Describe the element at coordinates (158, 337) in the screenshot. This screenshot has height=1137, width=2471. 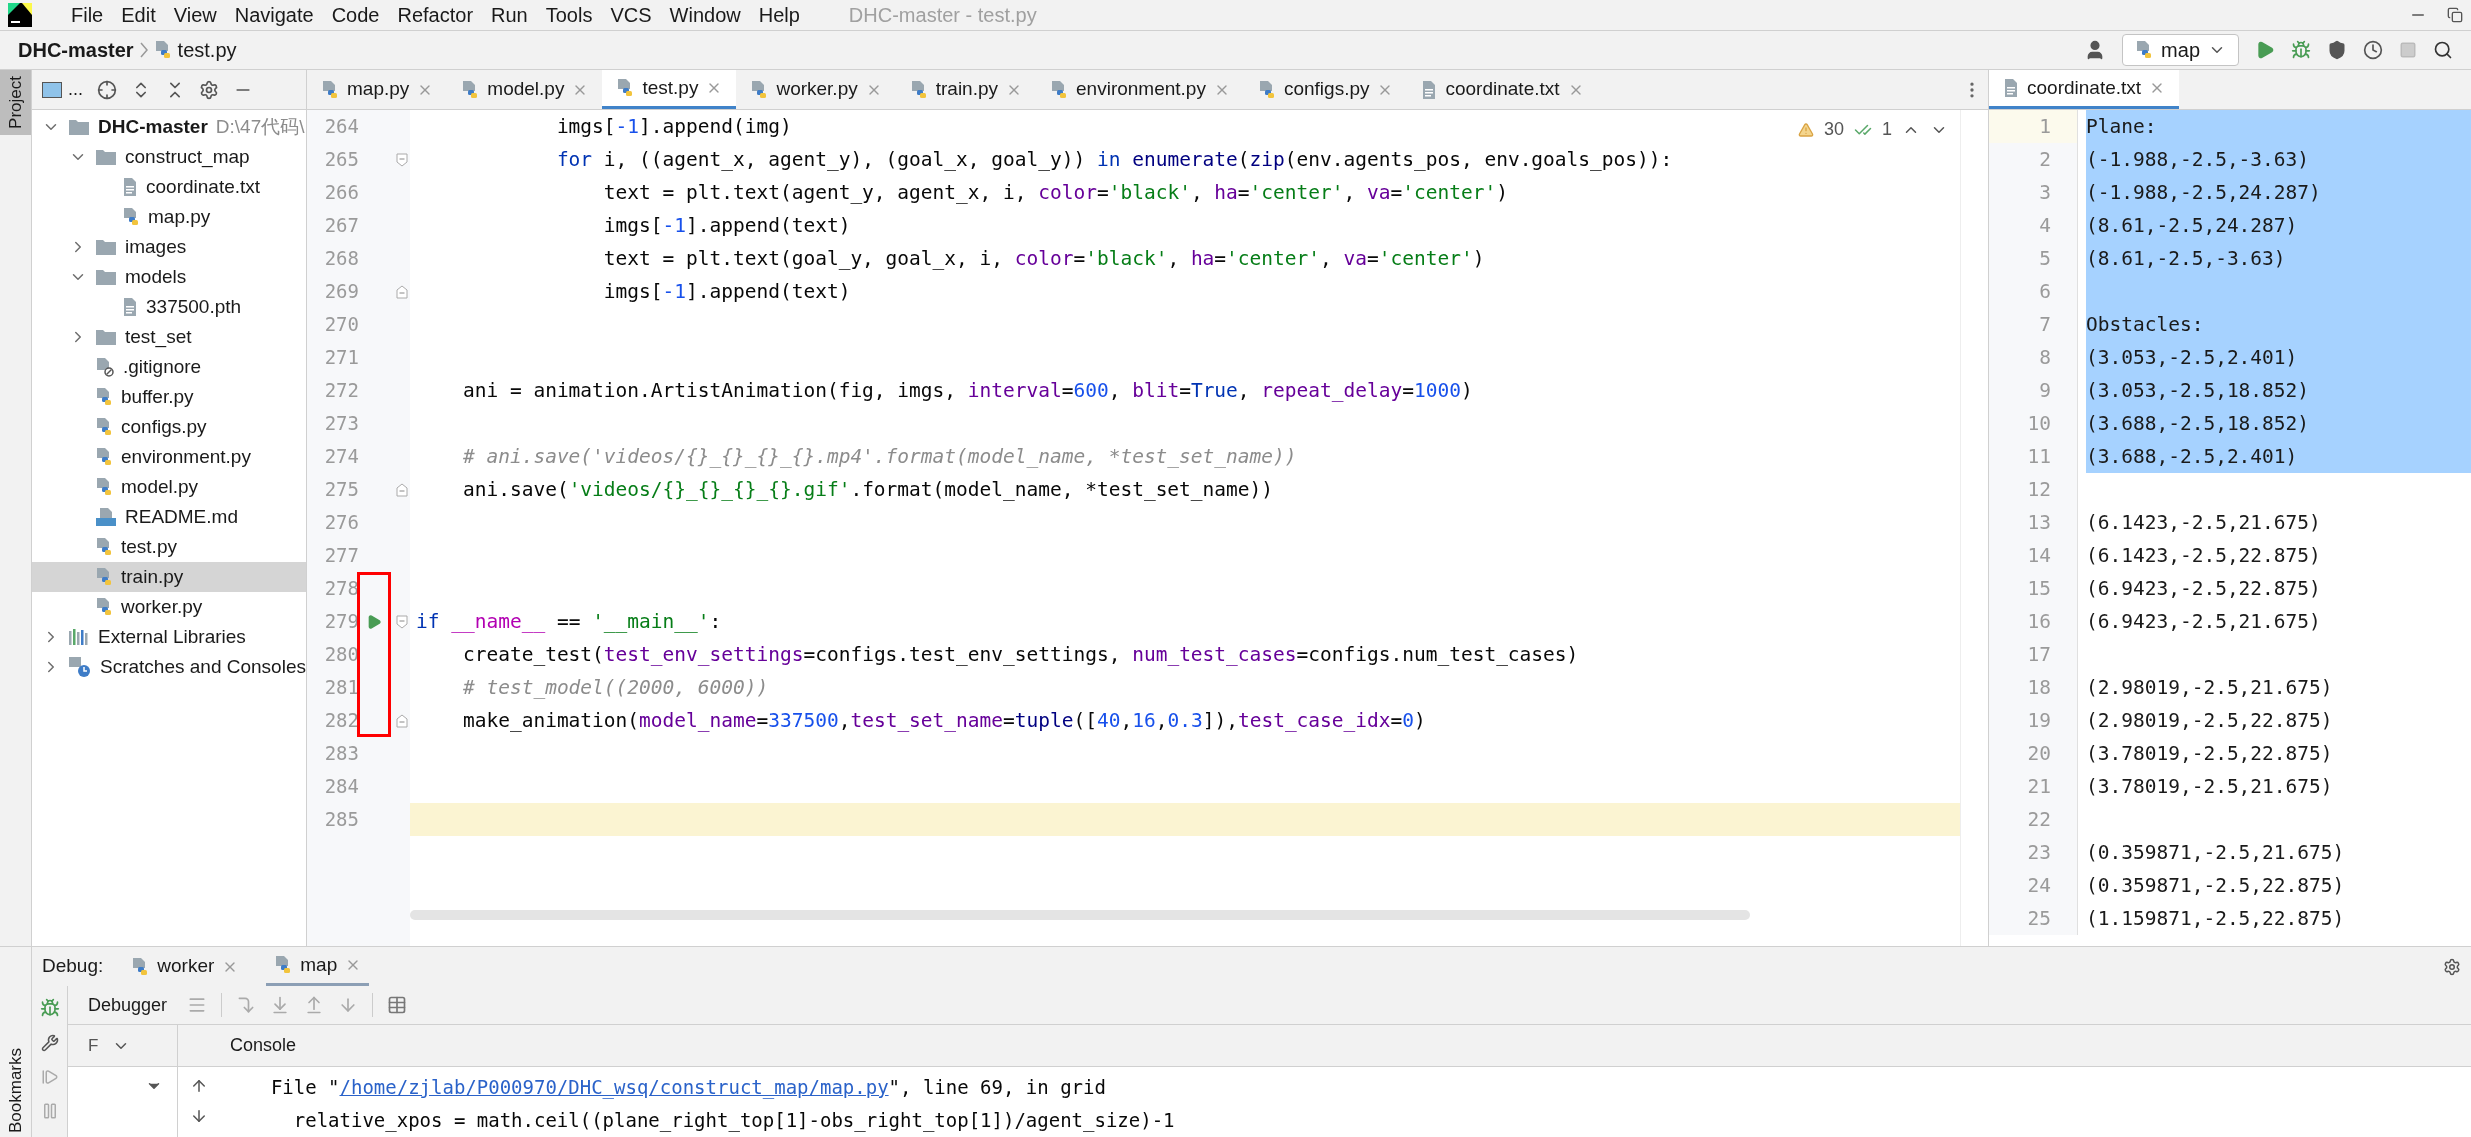
I see `tree-item-label: test_set` at that location.